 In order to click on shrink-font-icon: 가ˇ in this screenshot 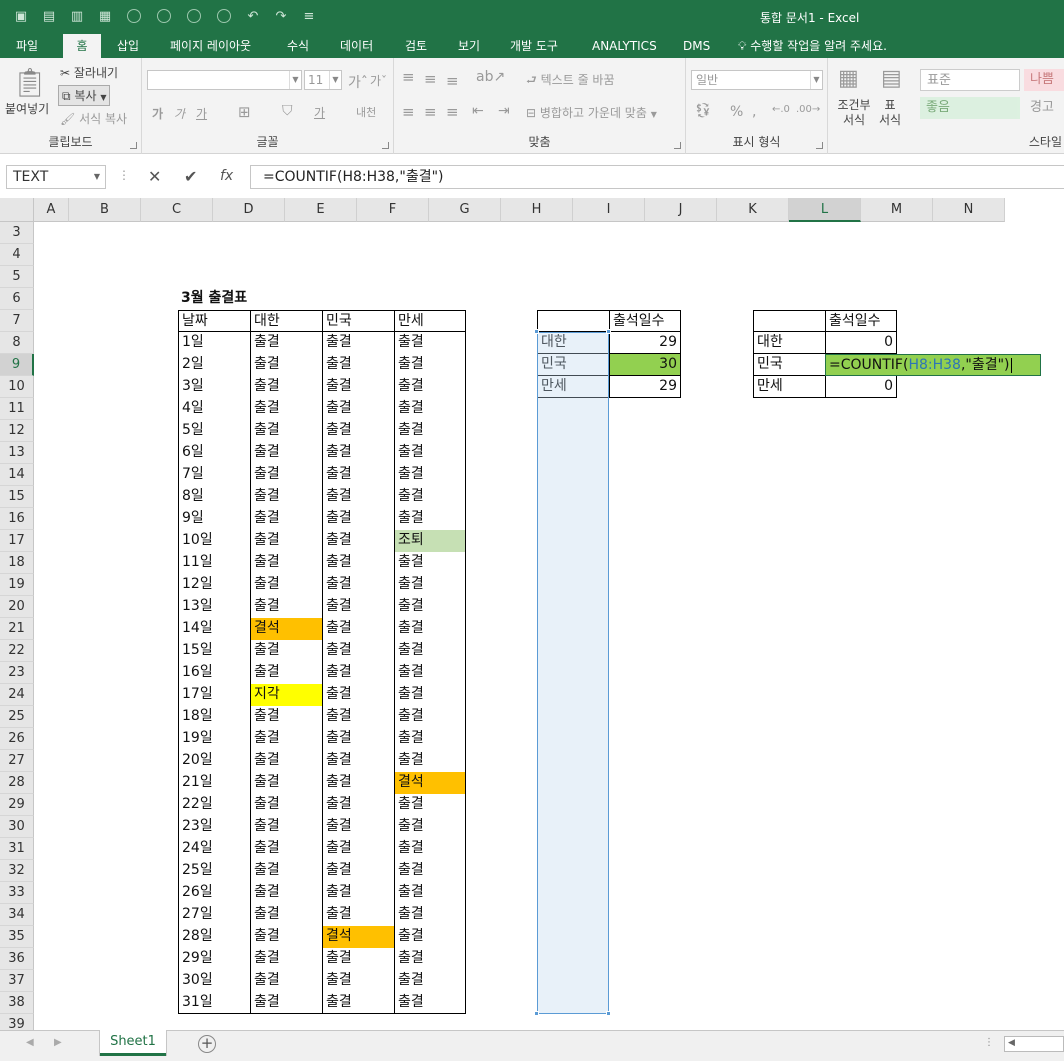, I will do `click(378, 80)`.